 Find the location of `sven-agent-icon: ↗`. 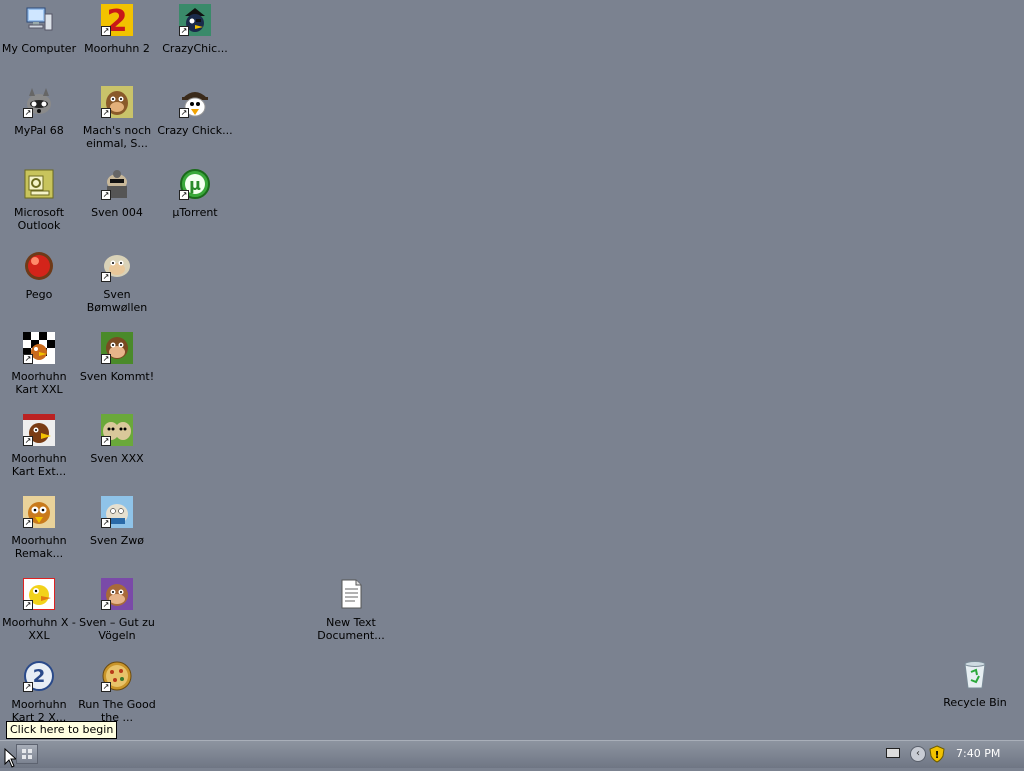

sven-agent-icon: ↗ is located at coordinates (117, 184).